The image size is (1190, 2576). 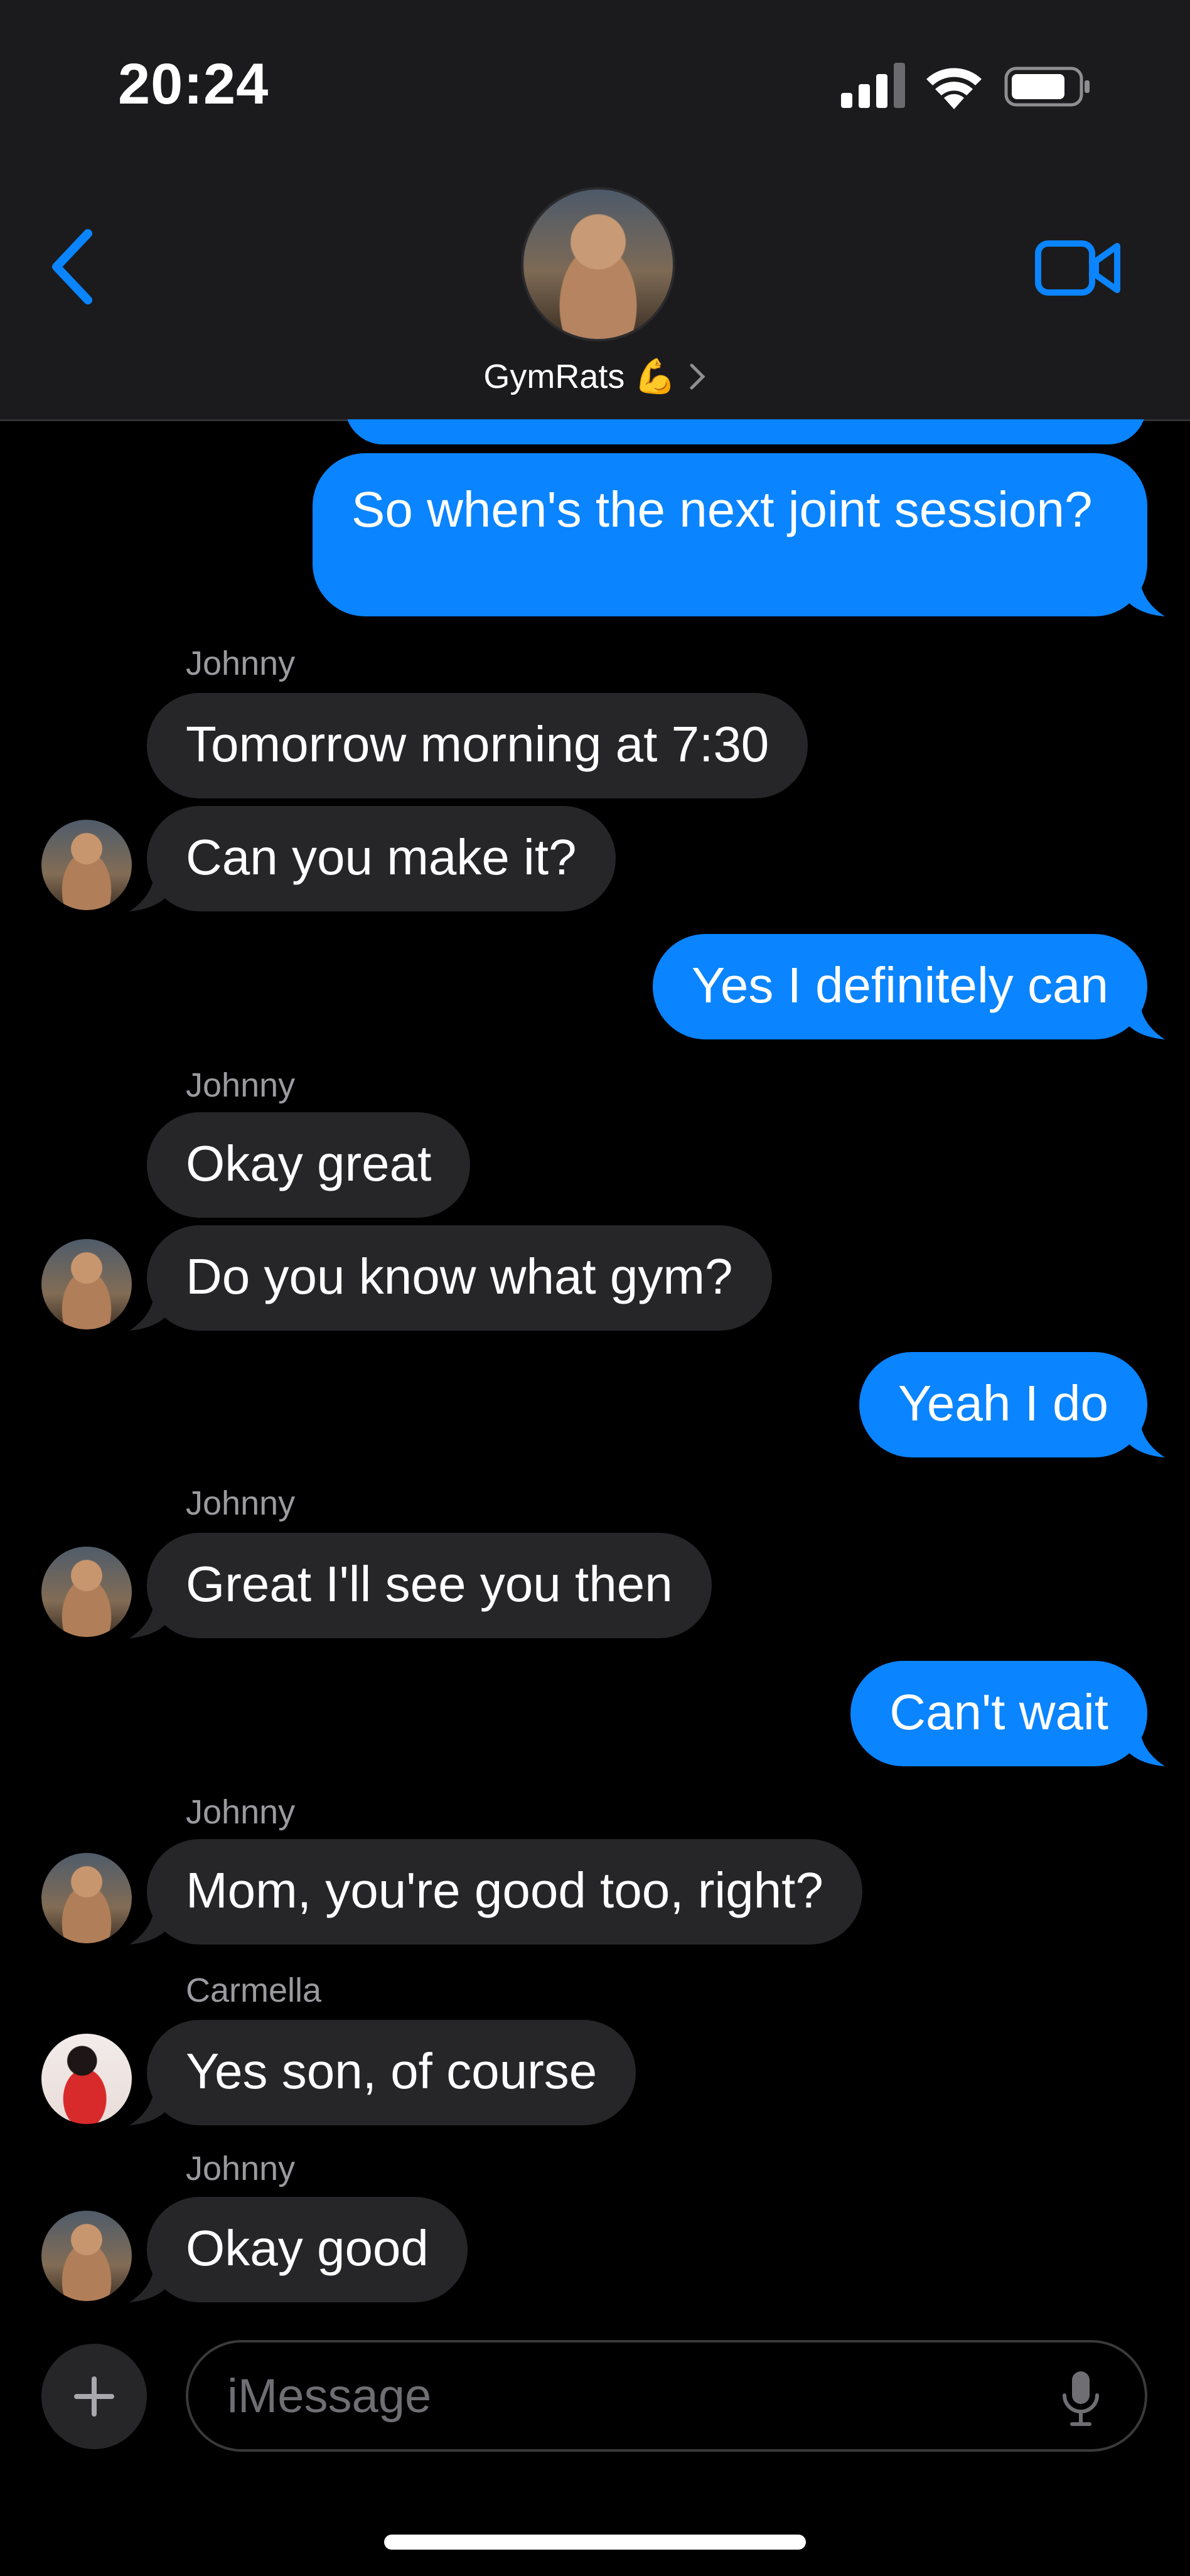 What do you see at coordinates (954, 88) in the screenshot?
I see `wifi-icon` at bounding box center [954, 88].